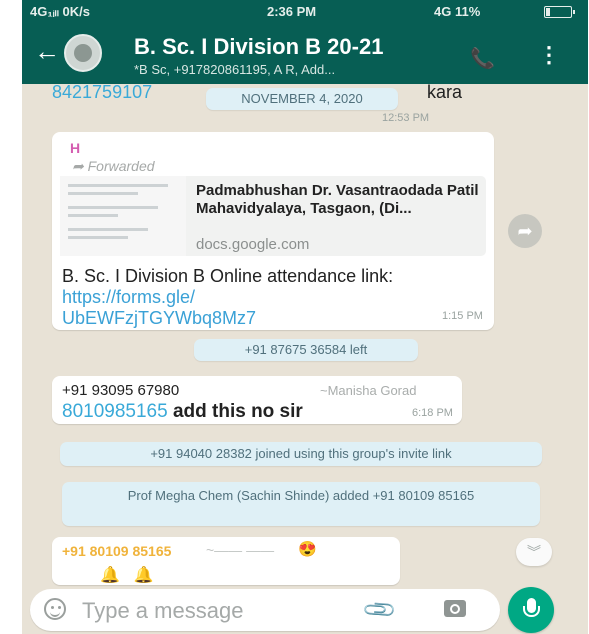 The image size is (589, 634). Describe the element at coordinates (445, 92) in the screenshot. I see `previous-message-text: kara` at that location.